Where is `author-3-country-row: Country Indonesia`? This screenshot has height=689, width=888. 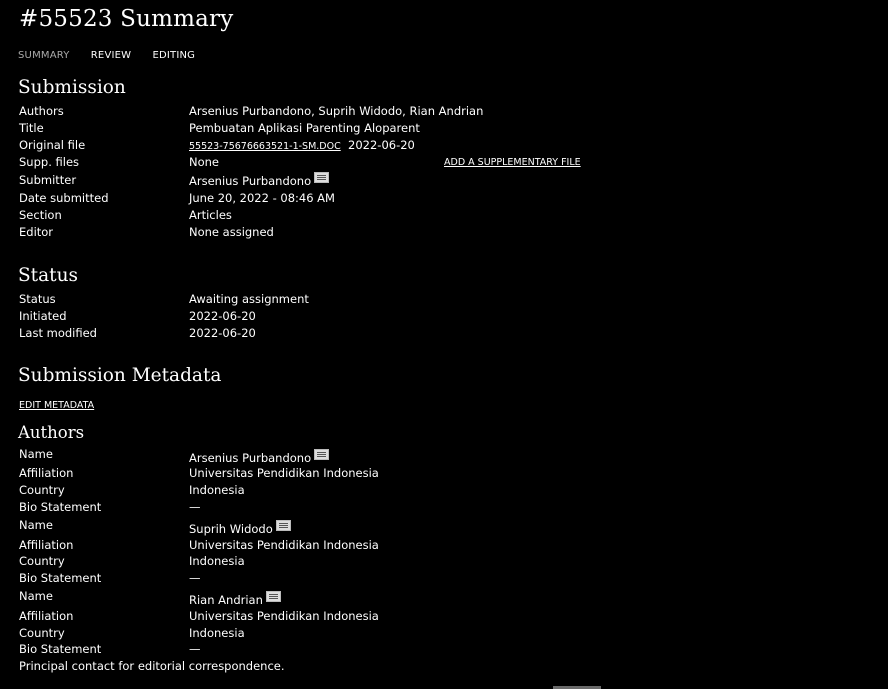 author-3-country-row: Country Indonesia is located at coordinates (439, 633).